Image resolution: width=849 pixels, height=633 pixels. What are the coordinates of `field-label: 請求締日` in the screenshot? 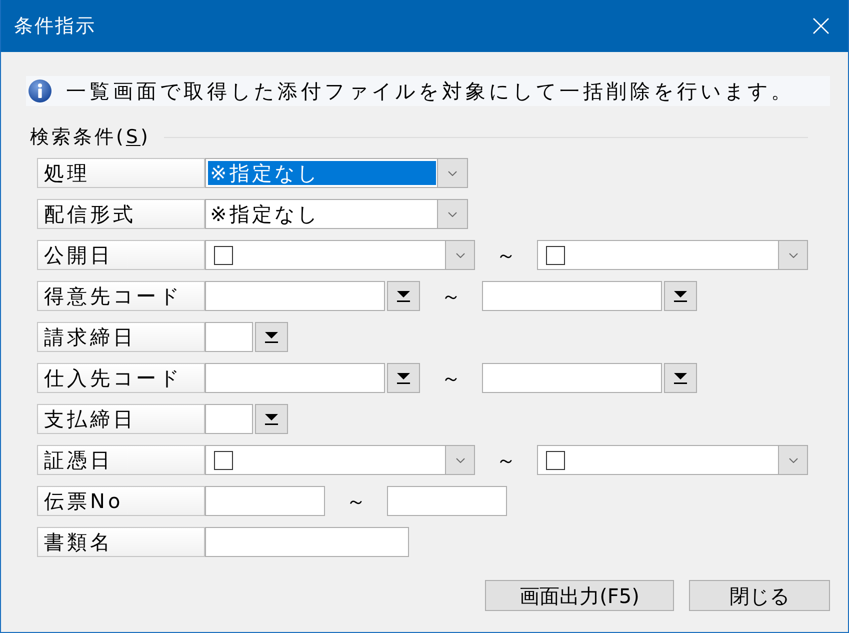 It's located at (121, 337).